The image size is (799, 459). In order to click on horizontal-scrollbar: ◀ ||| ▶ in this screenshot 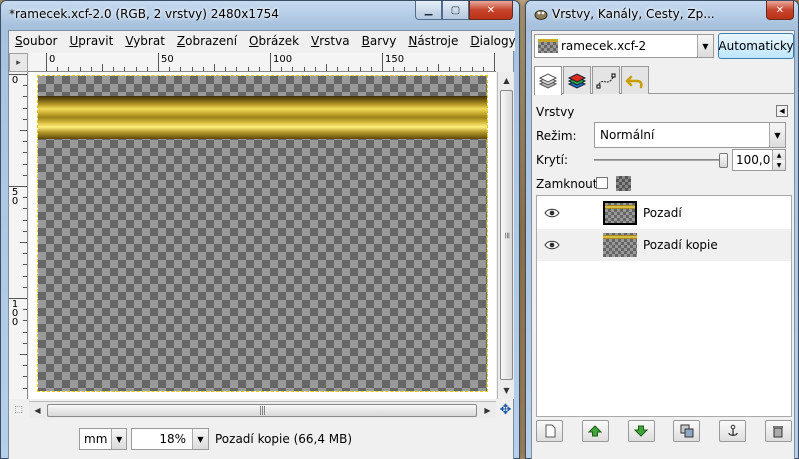, I will do `click(262, 409)`.